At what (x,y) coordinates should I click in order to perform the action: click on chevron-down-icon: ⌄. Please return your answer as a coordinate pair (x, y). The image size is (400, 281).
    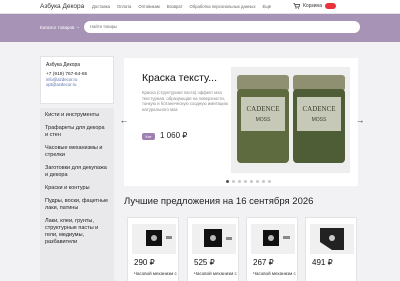
    Looking at the image, I should click on (78, 26).